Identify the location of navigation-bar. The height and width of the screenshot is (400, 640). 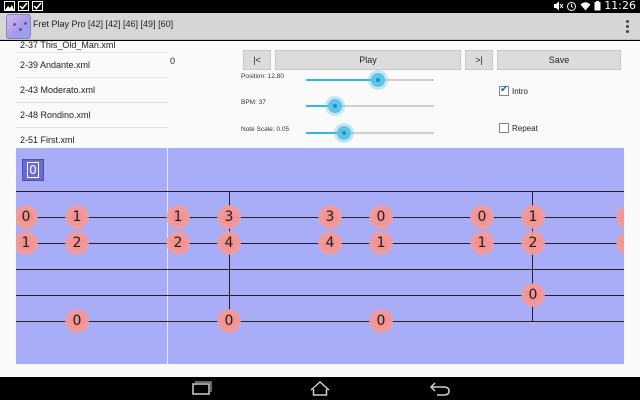
(320, 388).